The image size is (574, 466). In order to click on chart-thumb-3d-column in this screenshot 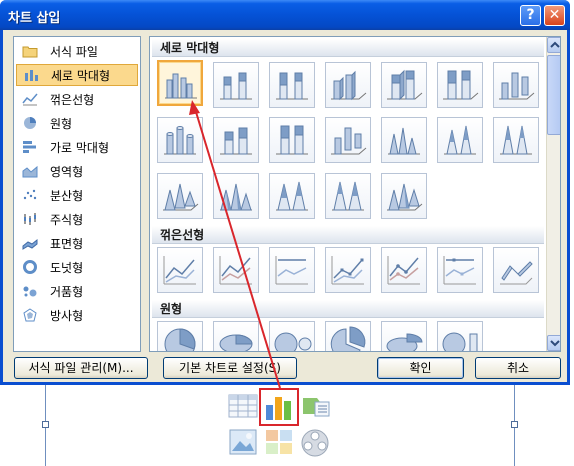, I will do `click(516, 85)`.